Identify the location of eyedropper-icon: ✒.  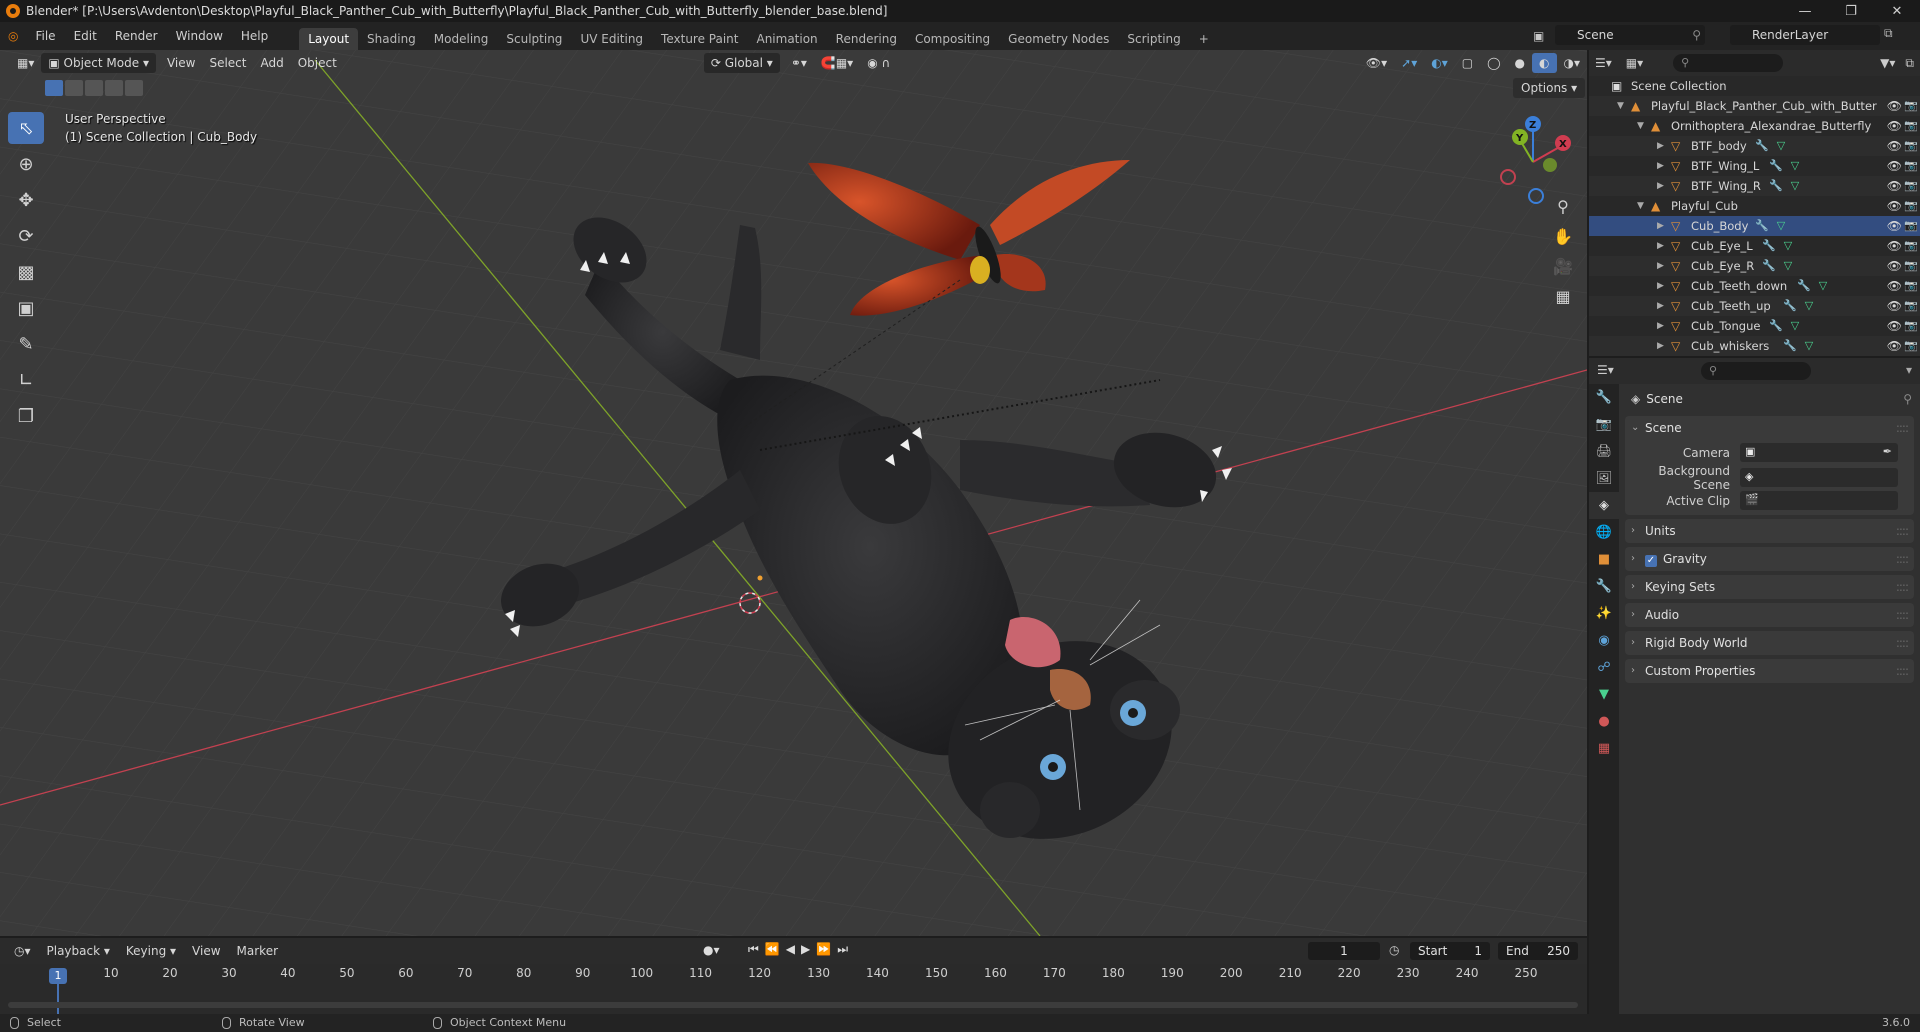
(1887, 451).